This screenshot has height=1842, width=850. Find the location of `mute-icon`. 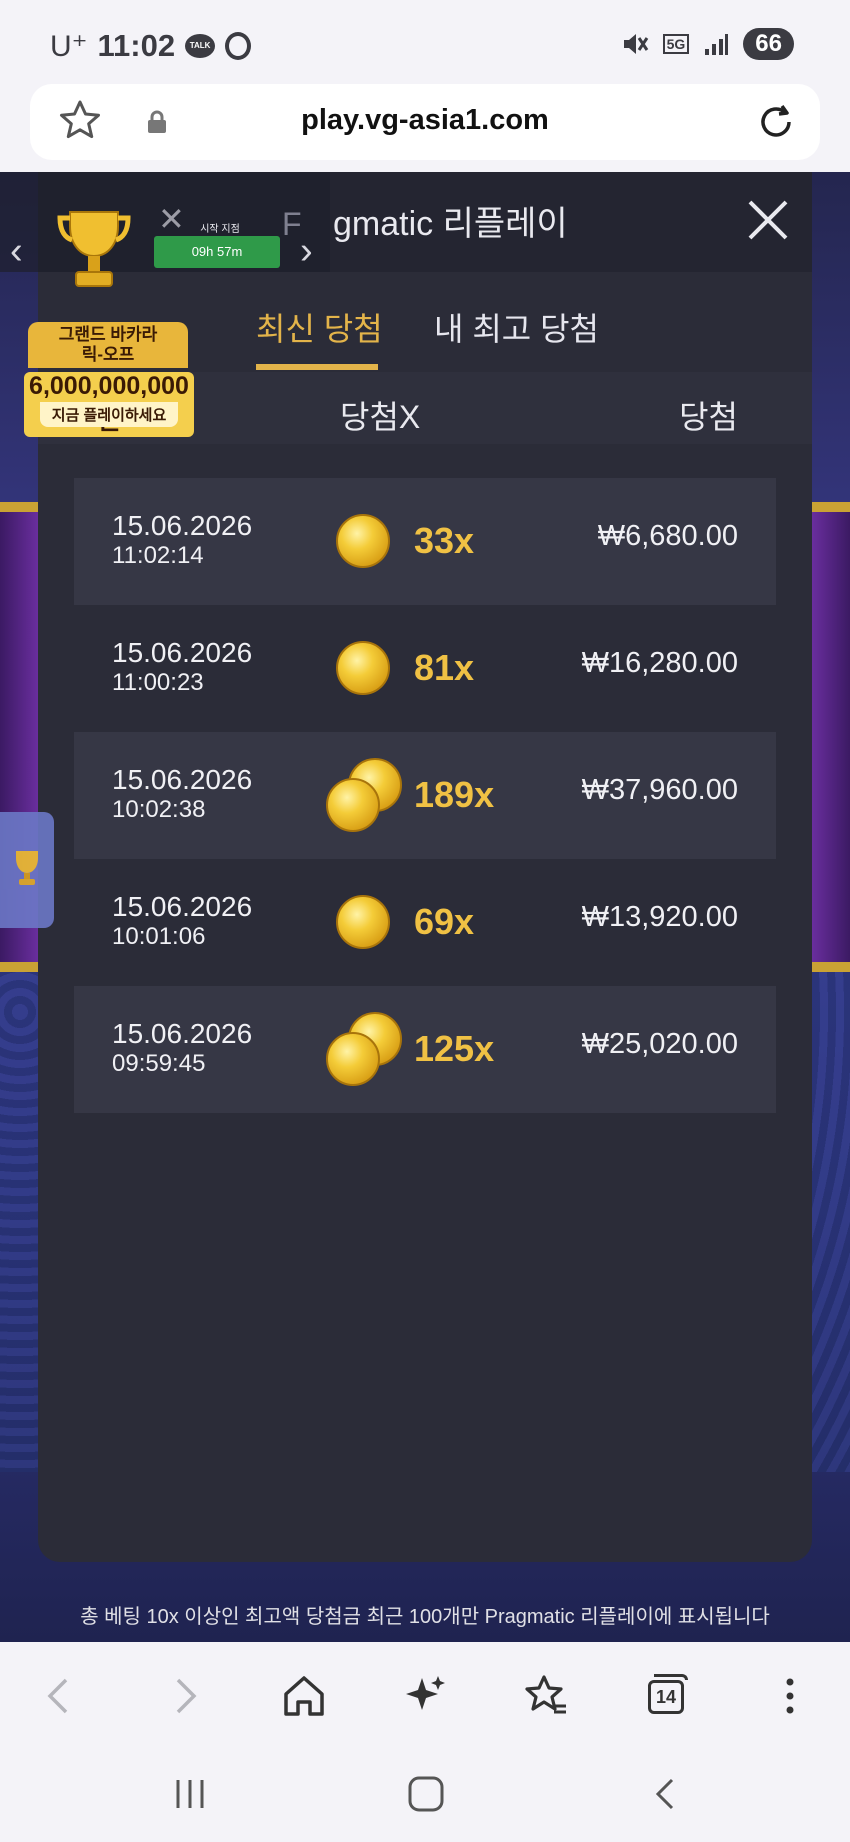

mute-icon is located at coordinates (635, 44).